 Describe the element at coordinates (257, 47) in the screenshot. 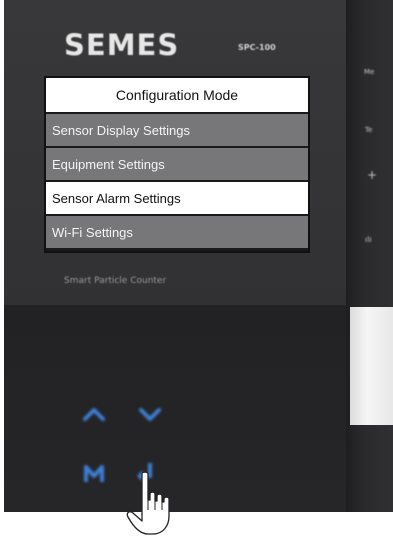

I see `model-label: SPC-100` at that location.